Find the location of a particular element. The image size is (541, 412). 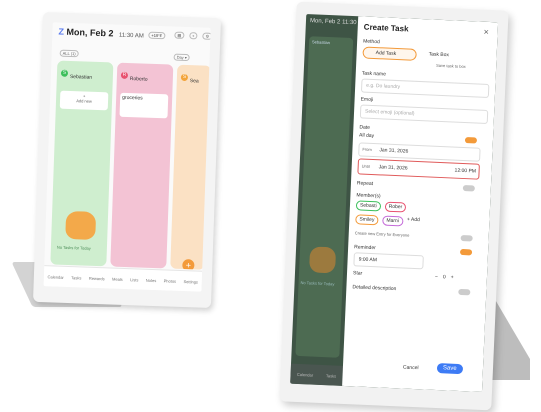

left-header-actions: ▦ + ⚙ is located at coordinates (191, 35).